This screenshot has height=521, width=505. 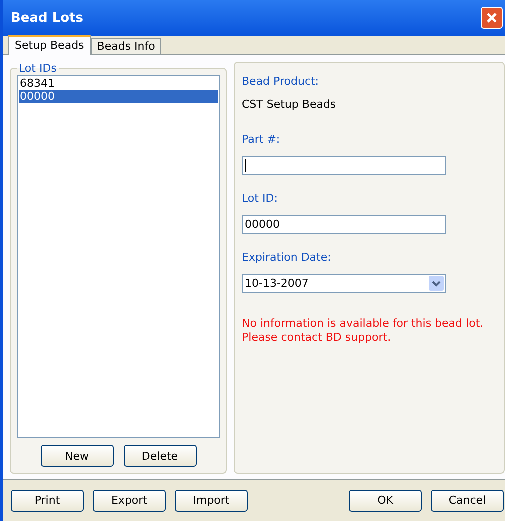 I want to click on tab: Beads Info, so click(x=126, y=46).